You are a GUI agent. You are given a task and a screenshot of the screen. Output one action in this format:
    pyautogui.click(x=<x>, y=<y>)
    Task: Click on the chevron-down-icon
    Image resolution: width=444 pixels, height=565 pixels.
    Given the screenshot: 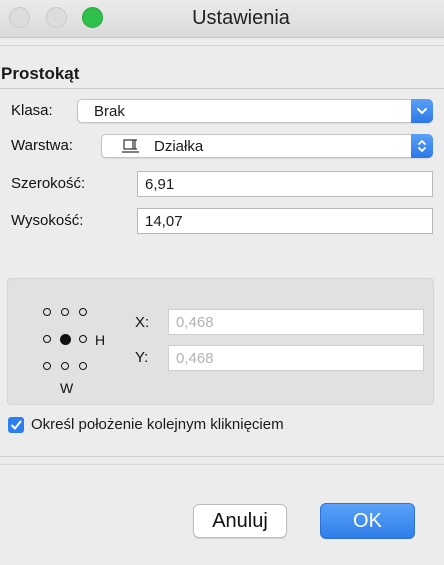 What is the action you would take?
    pyautogui.click(x=422, y=111)
    